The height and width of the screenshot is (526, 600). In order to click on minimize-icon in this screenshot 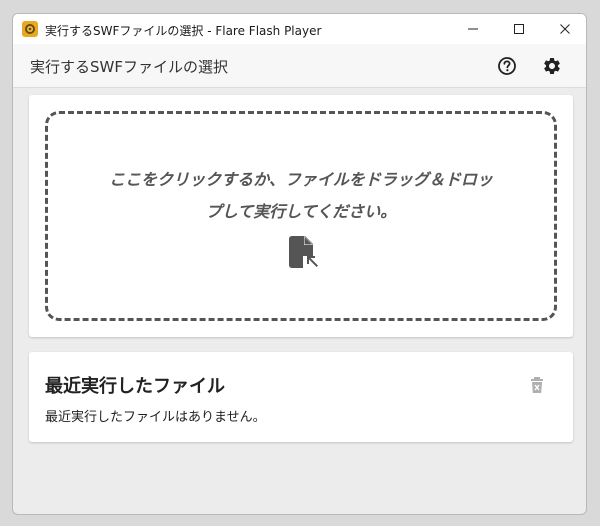, I will do `click(473, 29)`.